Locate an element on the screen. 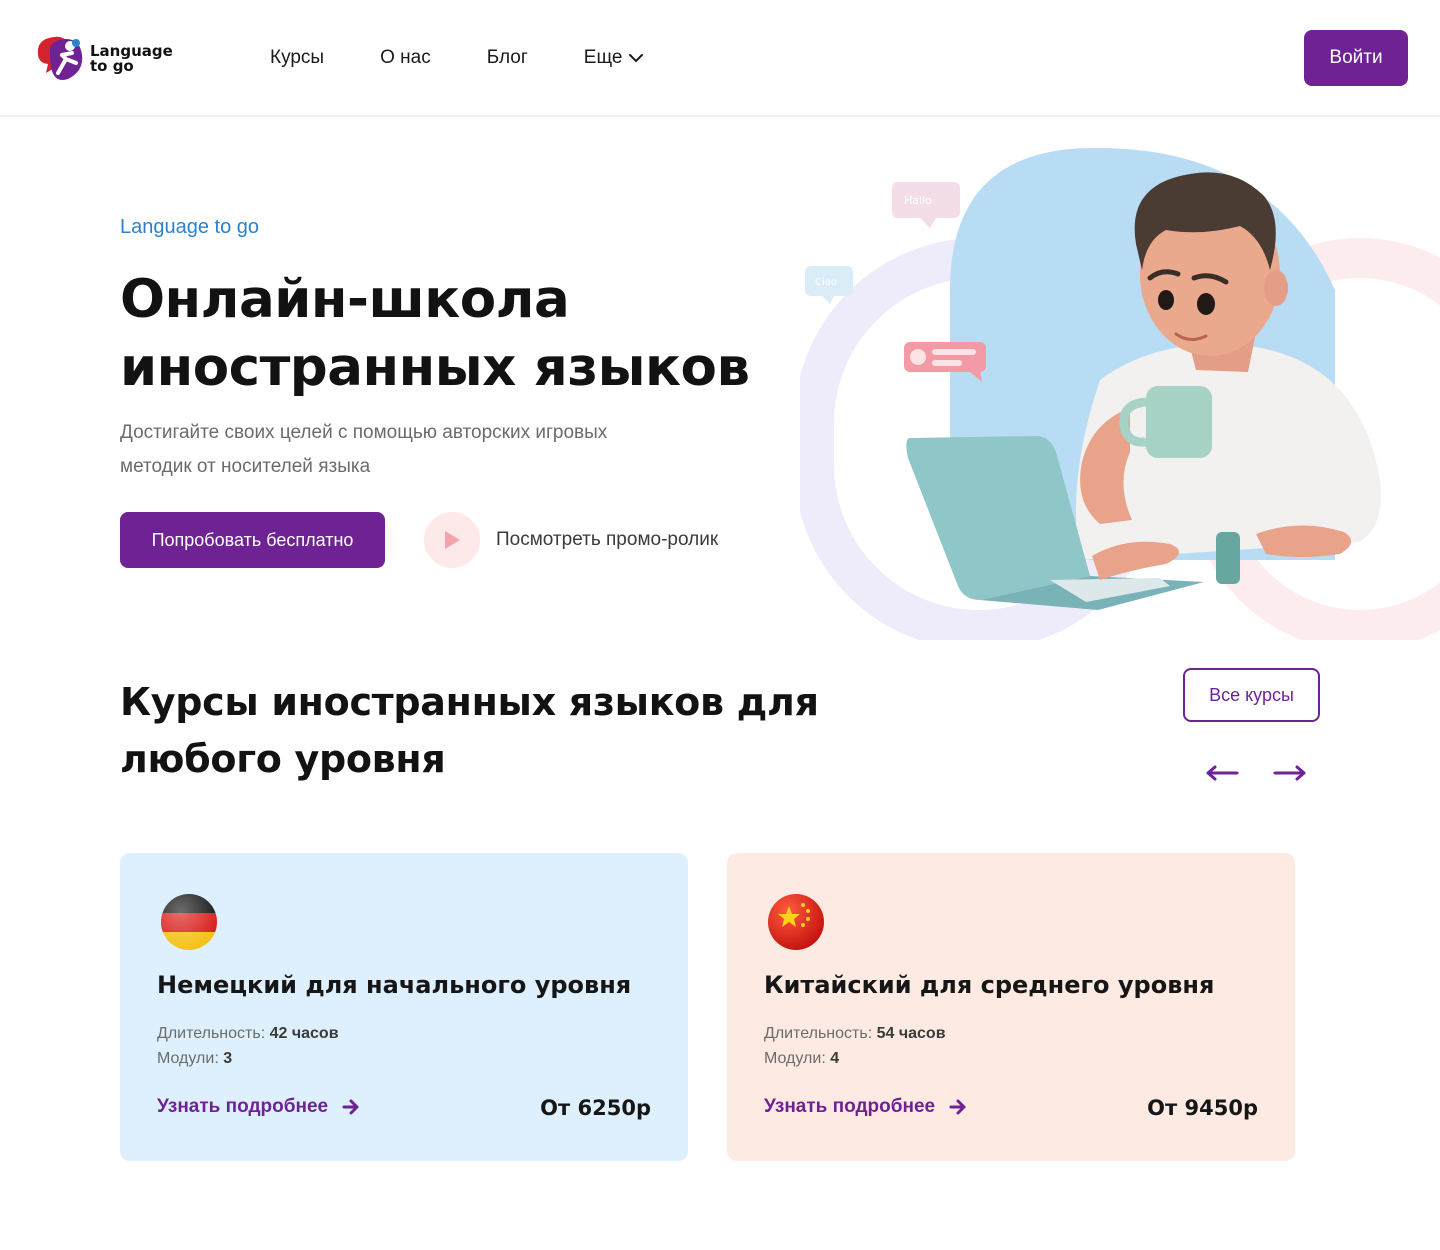  main-nav: Курсы О нас Блог Еще is located at coordinates (485, 58).